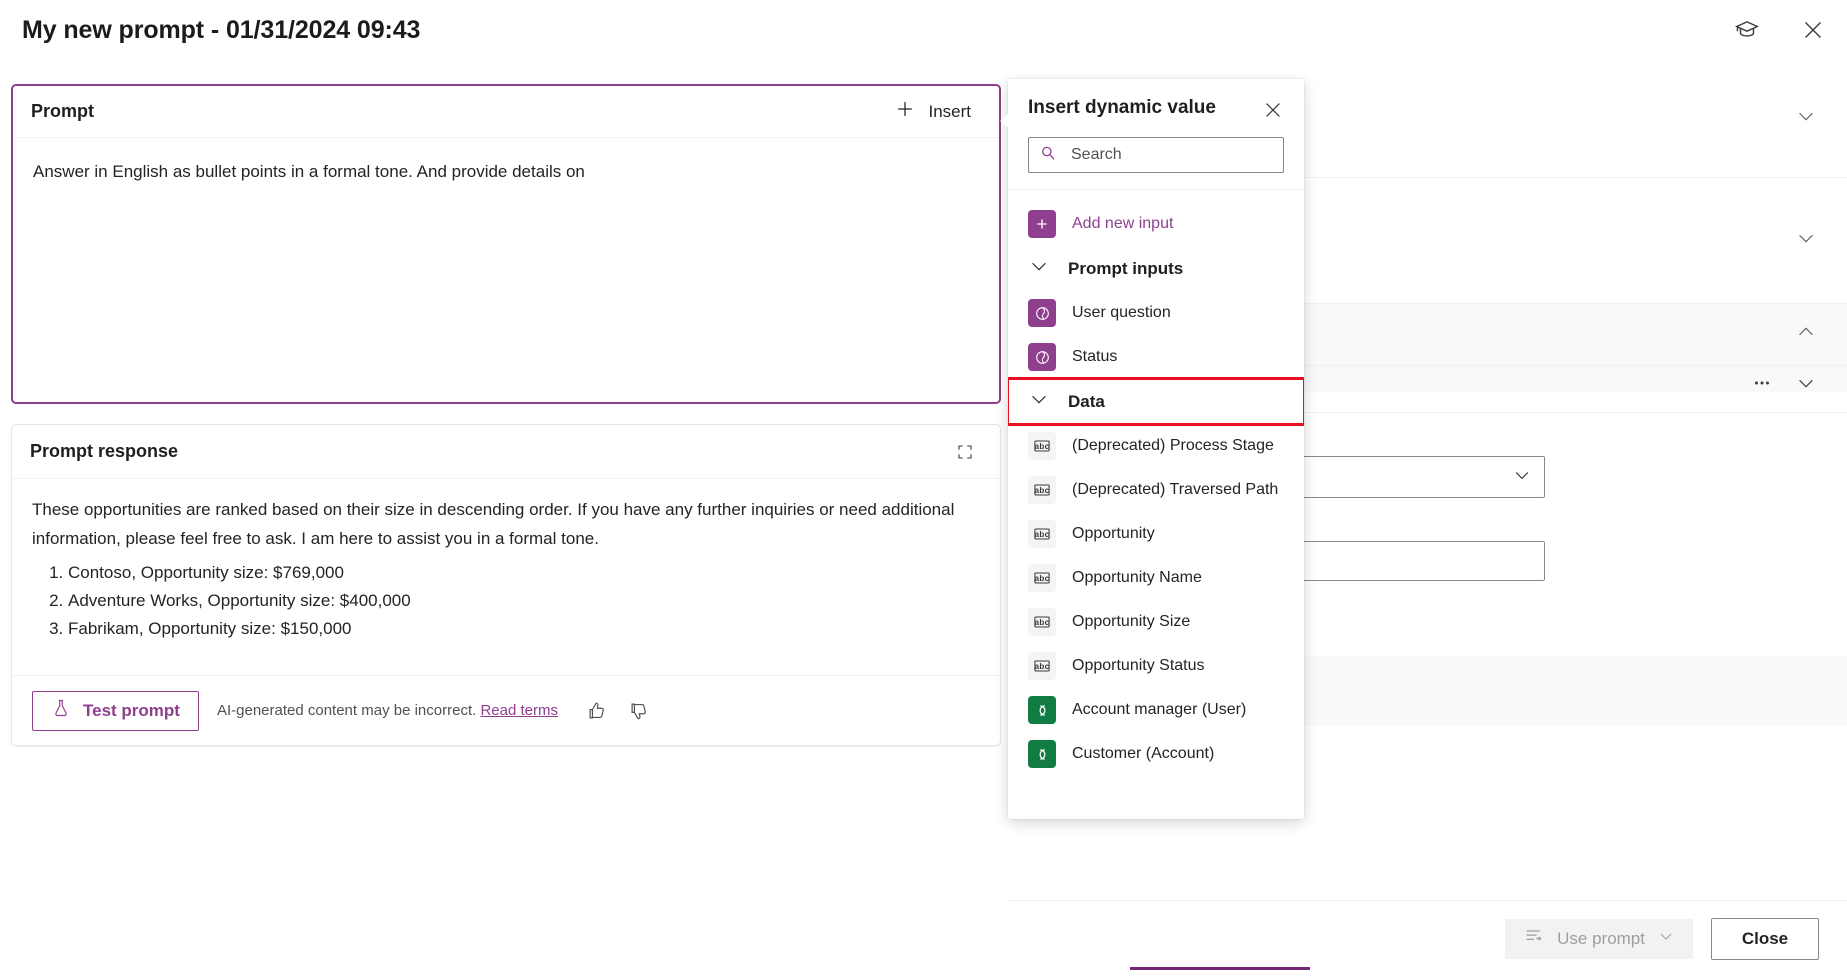 The width and height of the screenshot is (1847, 976). I want to click on read-terms-link: Read terms, so click(519, 710).